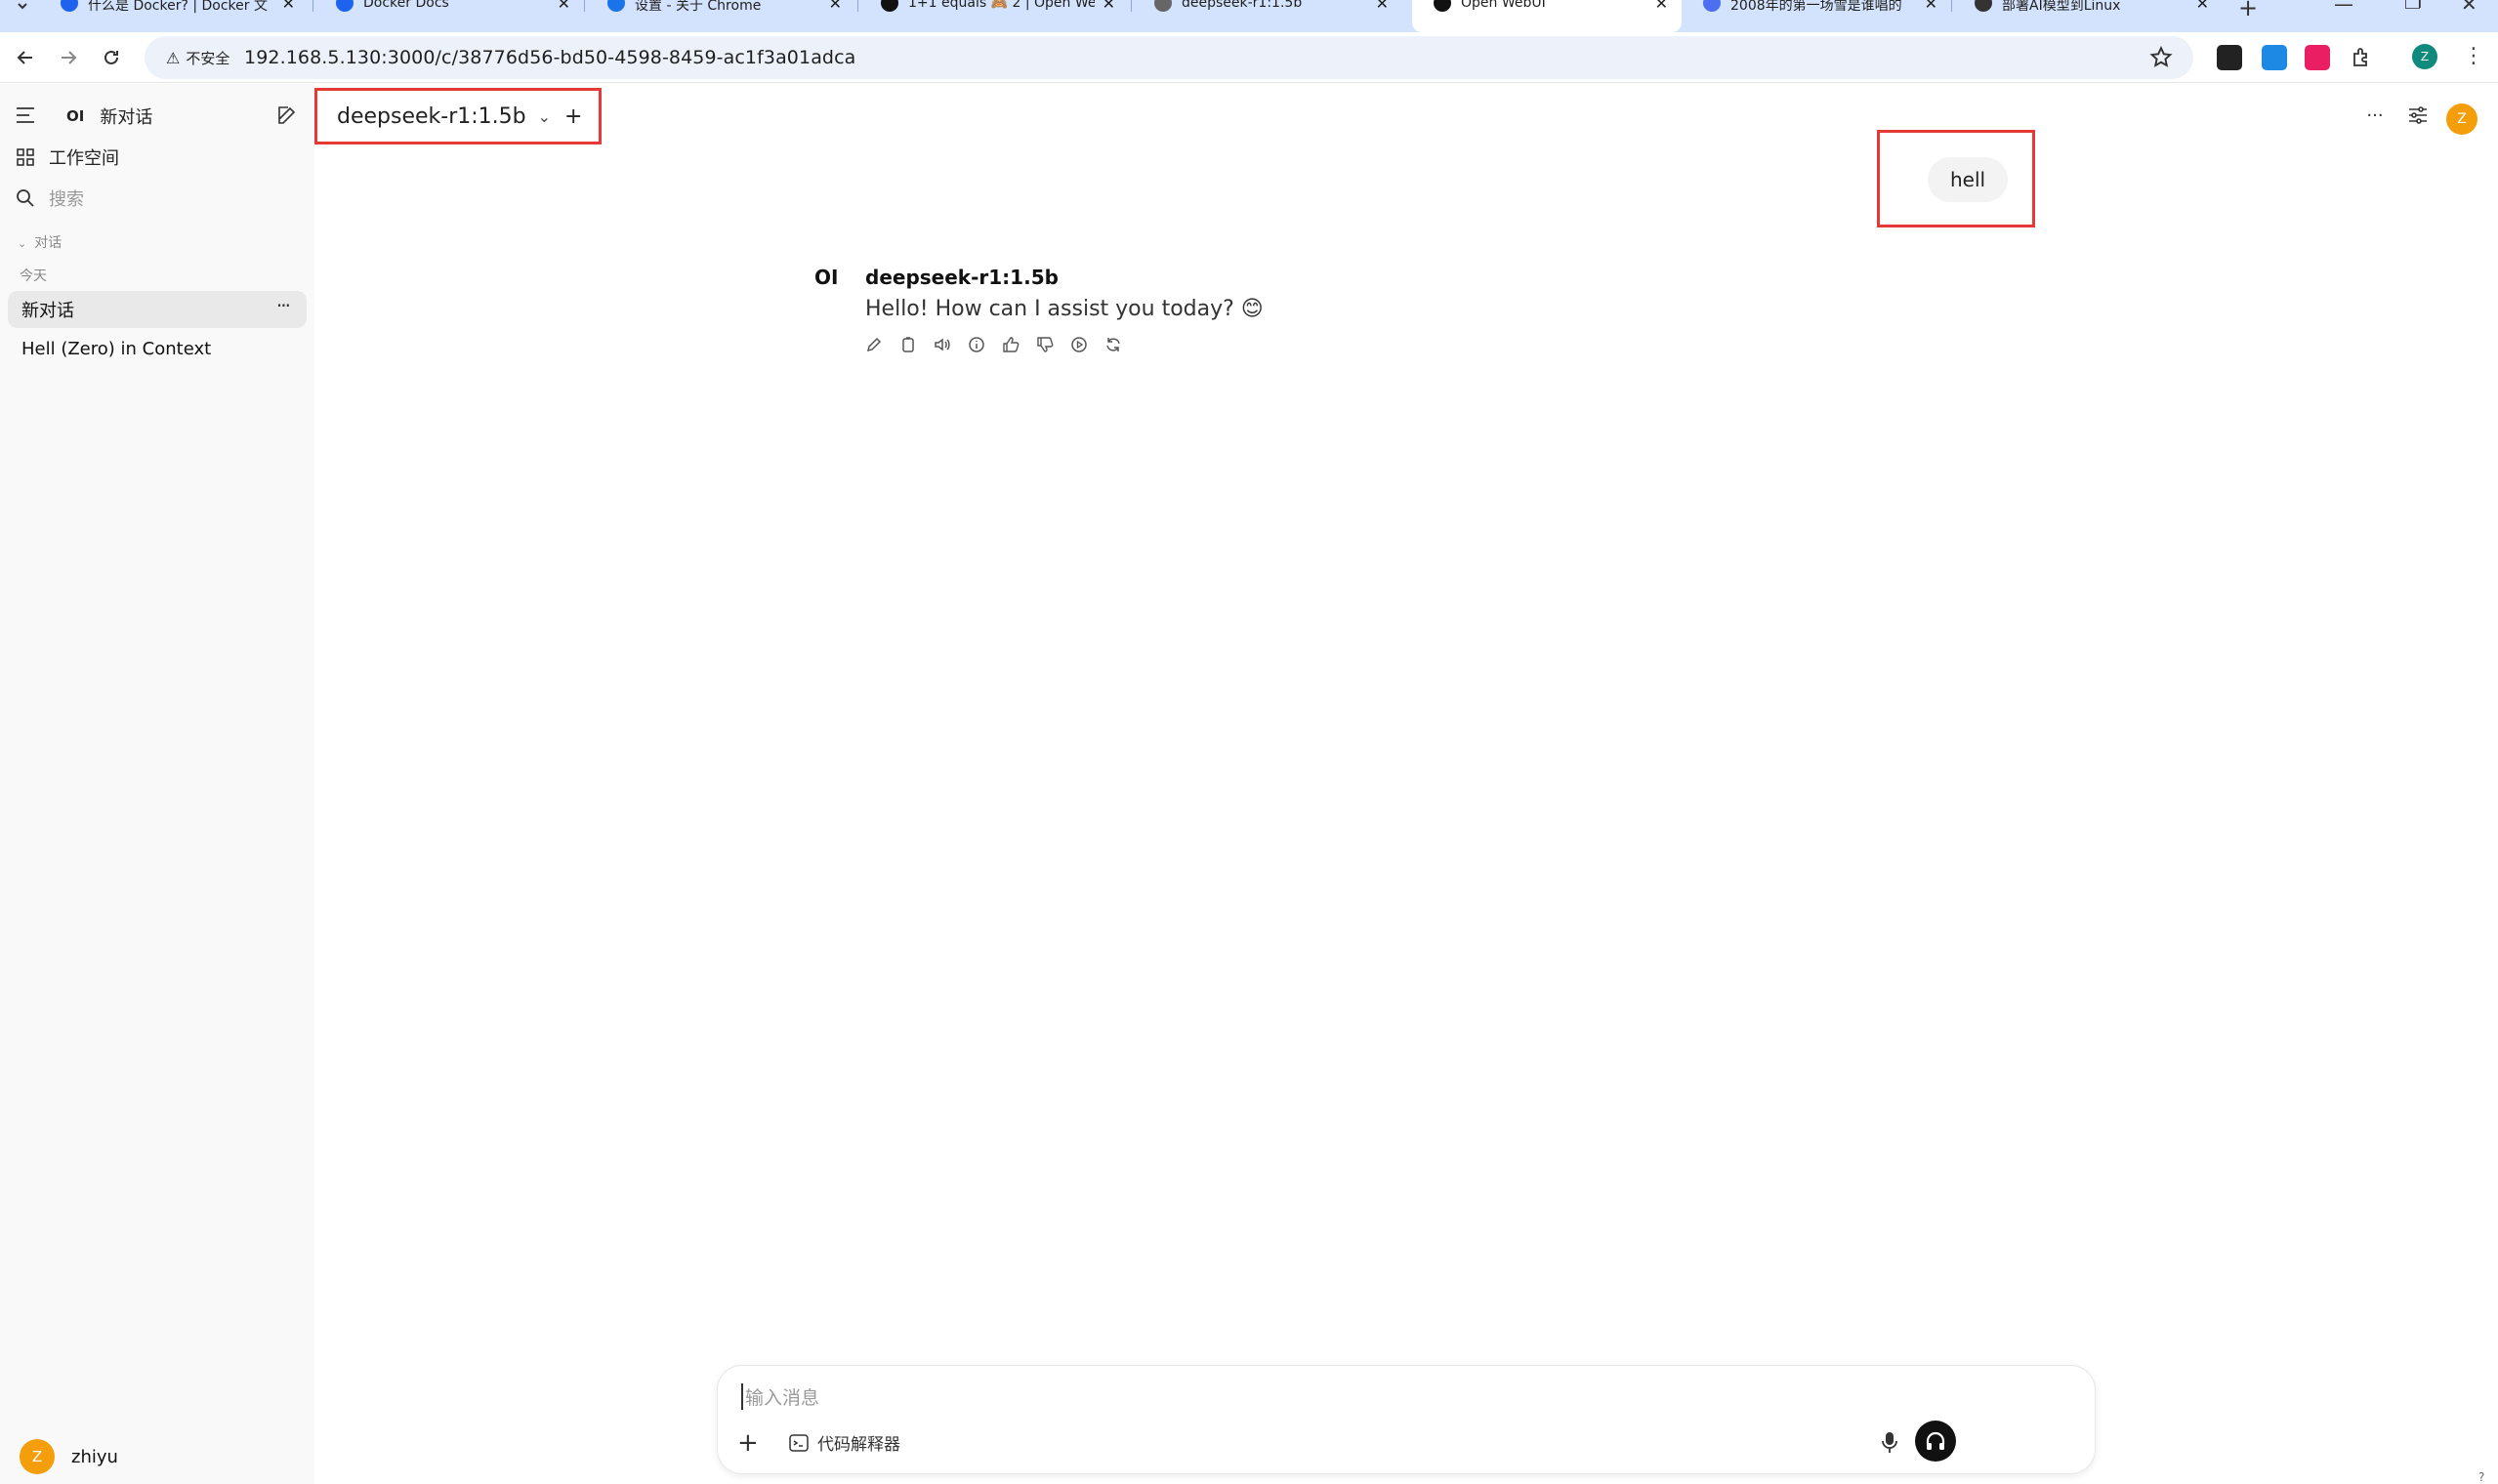 The width and height of the screenshot is (2498, 1484). What do you see at coordinates (1816, 7) in the screenshot?
I see `tab-title: 2008年的第一场雪是谁唱的` at bounding box center [1816, 7].